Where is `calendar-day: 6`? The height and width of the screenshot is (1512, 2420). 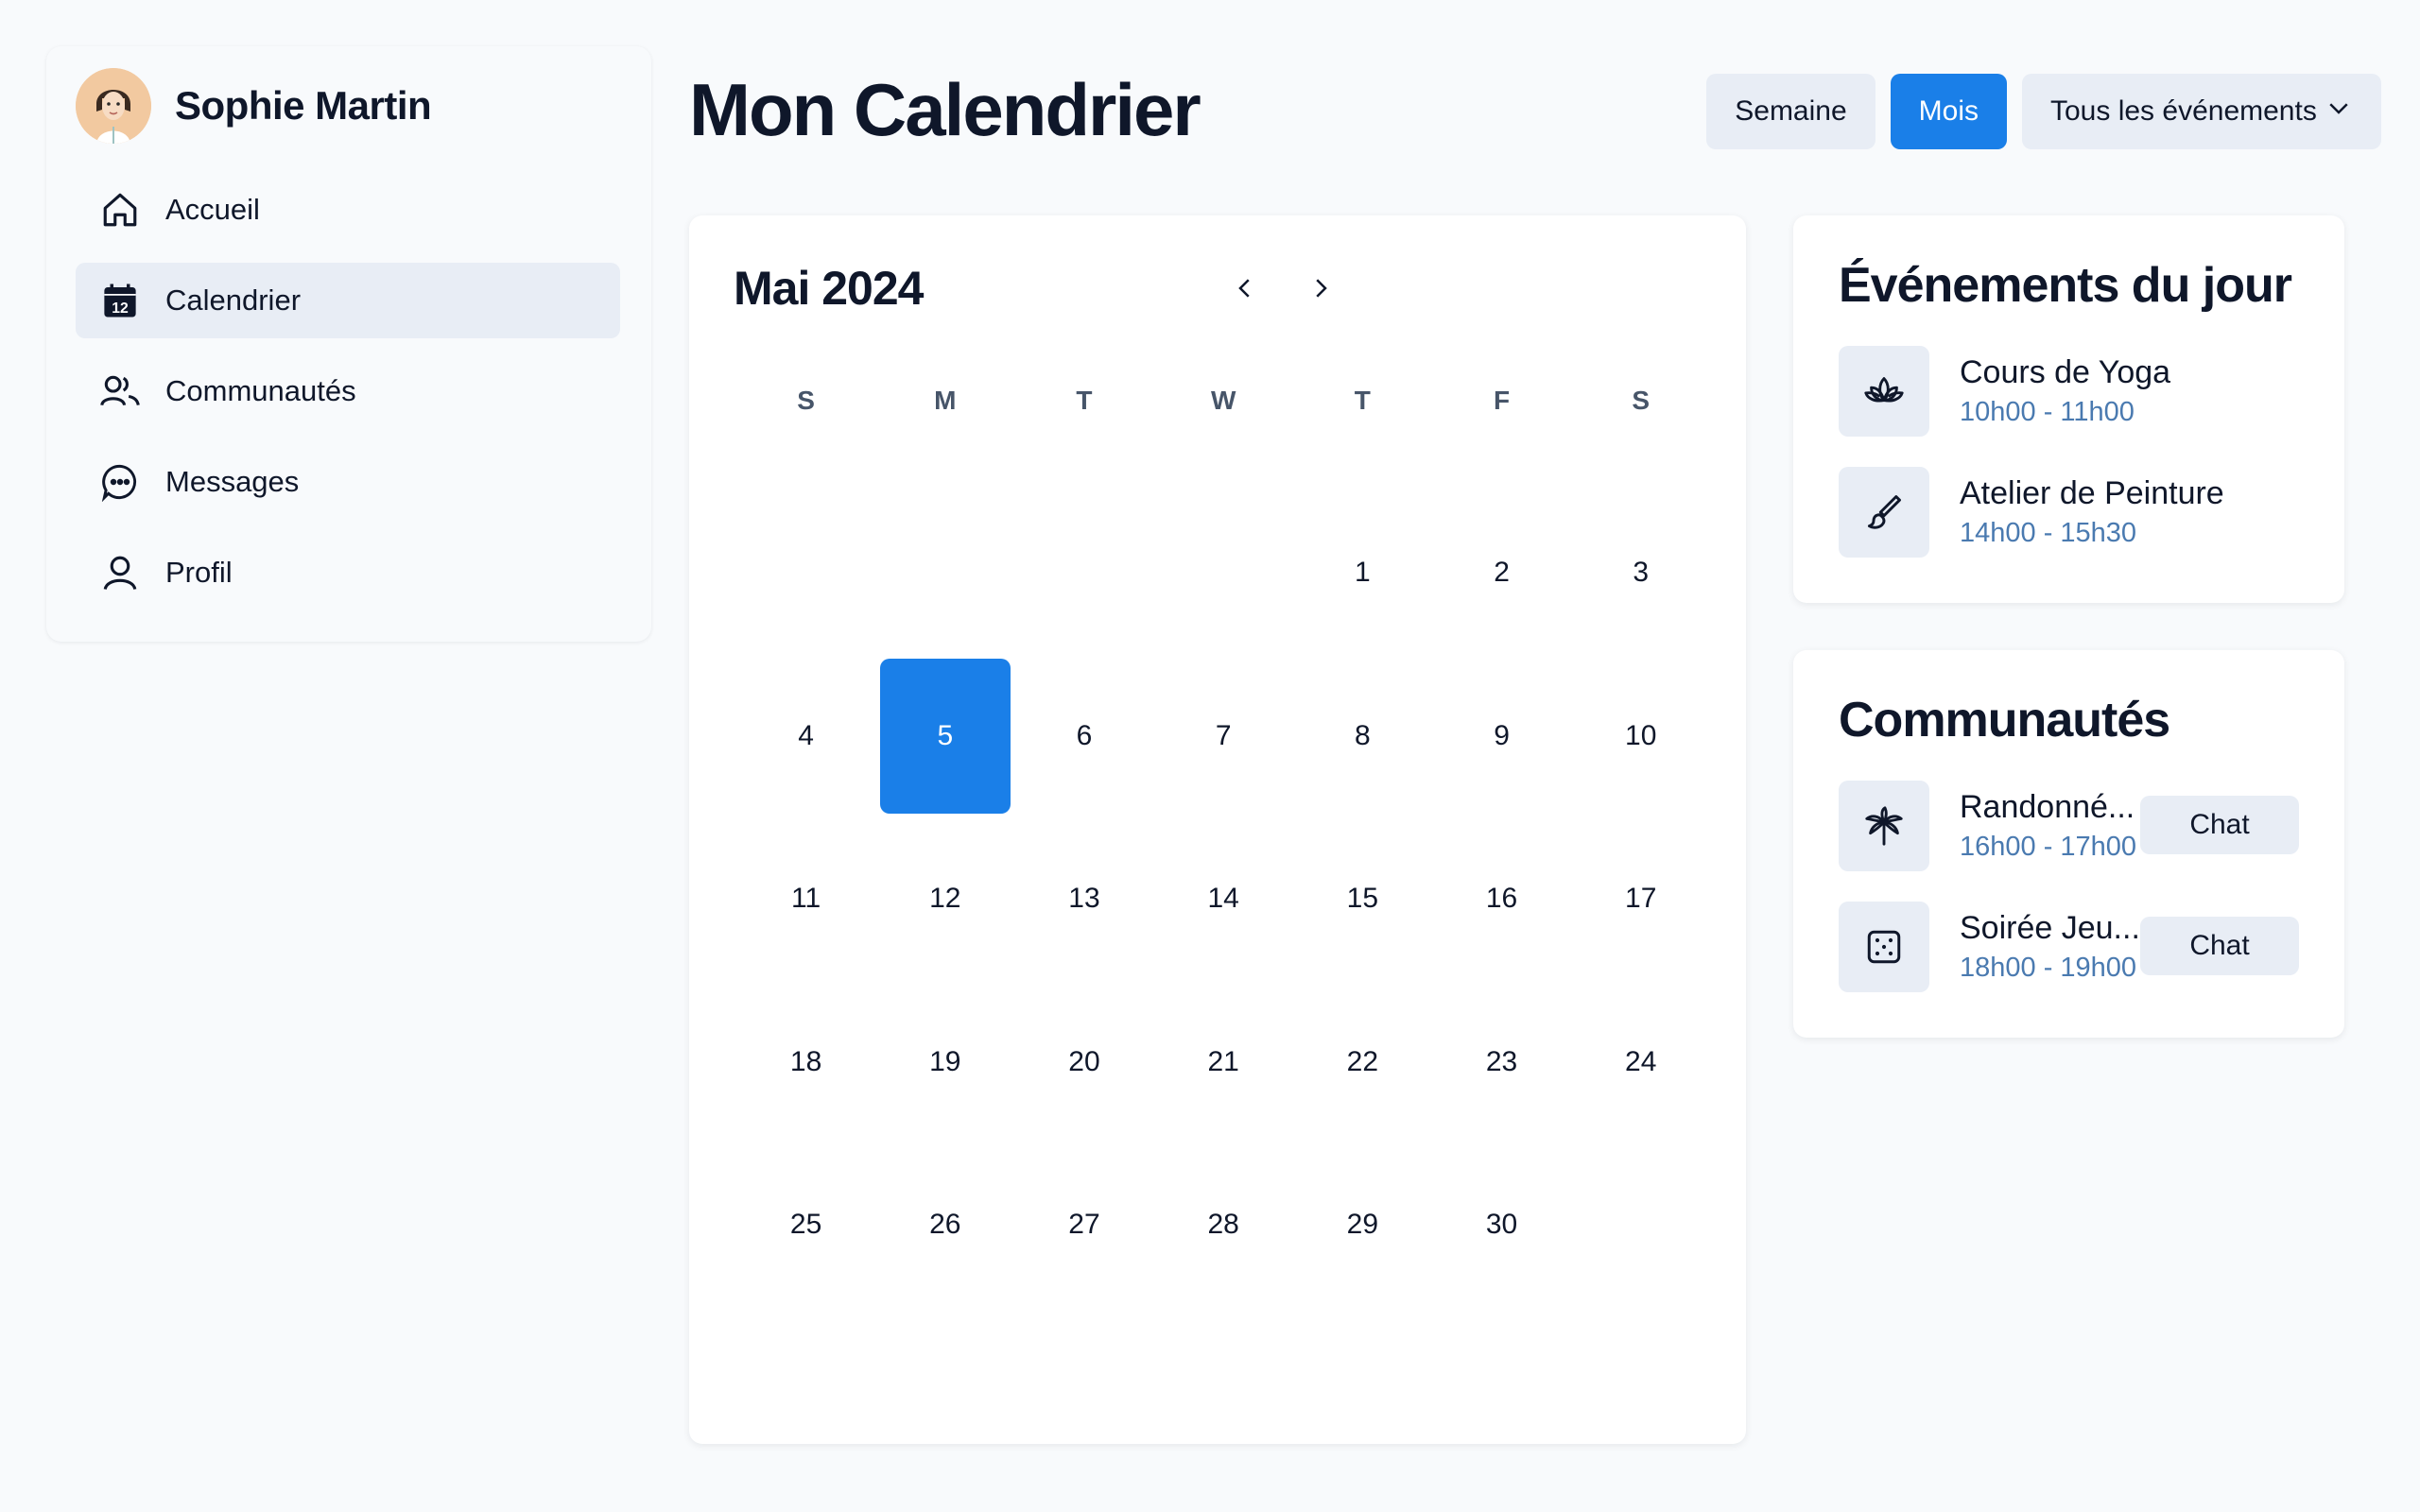 calendar-day: 6 is located at coordinates (1083, 736).